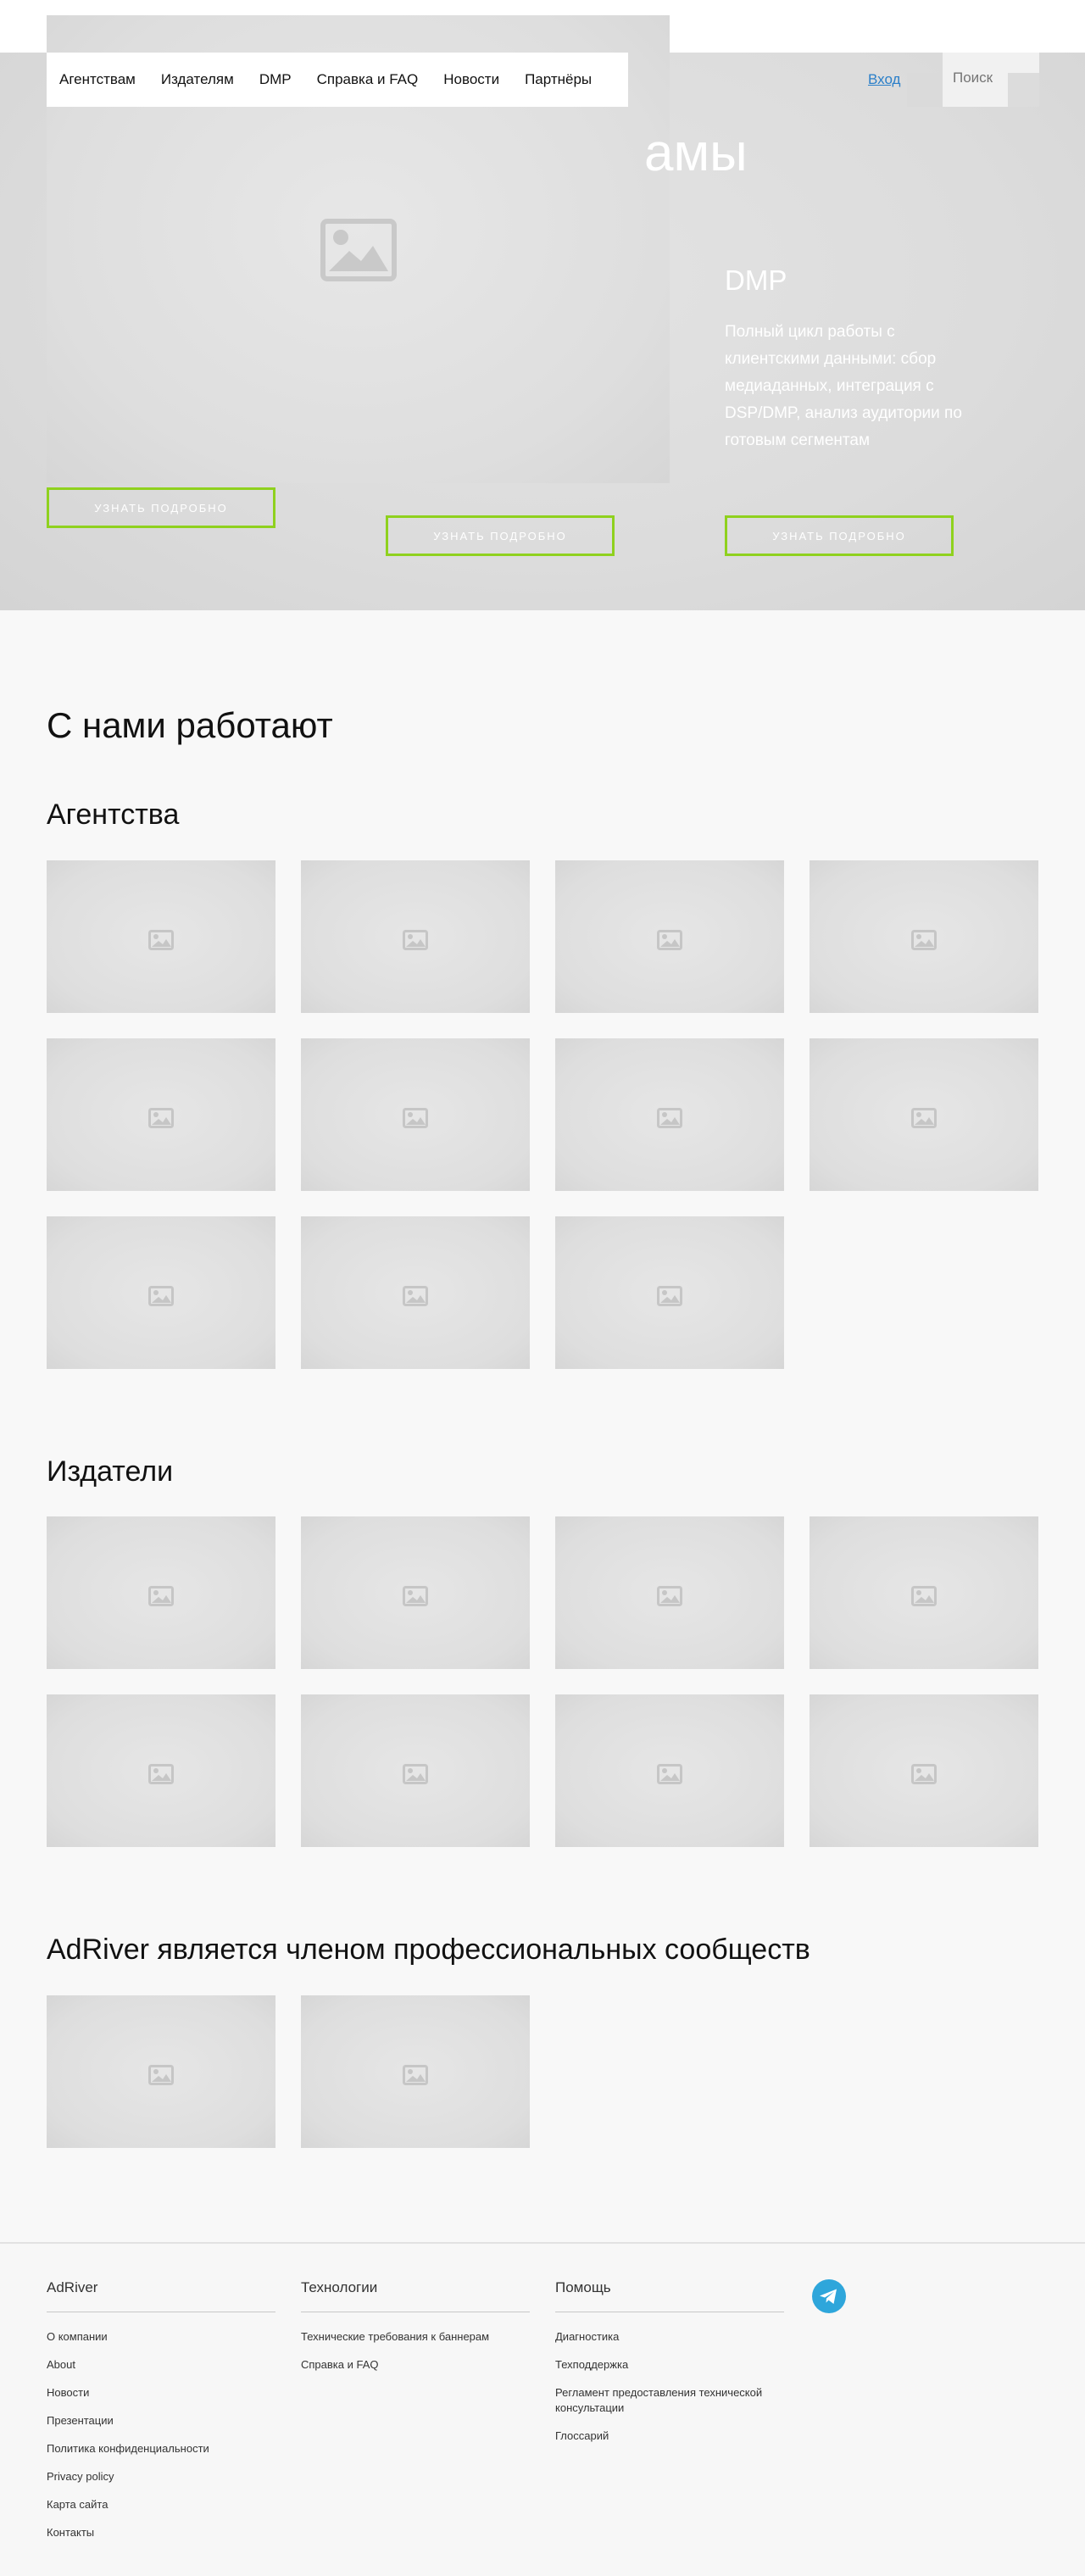 The image size is (1085, 2576). Describe the element at coordinates (558, 79) in the screenshot. I see `nav-item-partners: Партнёры` at that location.